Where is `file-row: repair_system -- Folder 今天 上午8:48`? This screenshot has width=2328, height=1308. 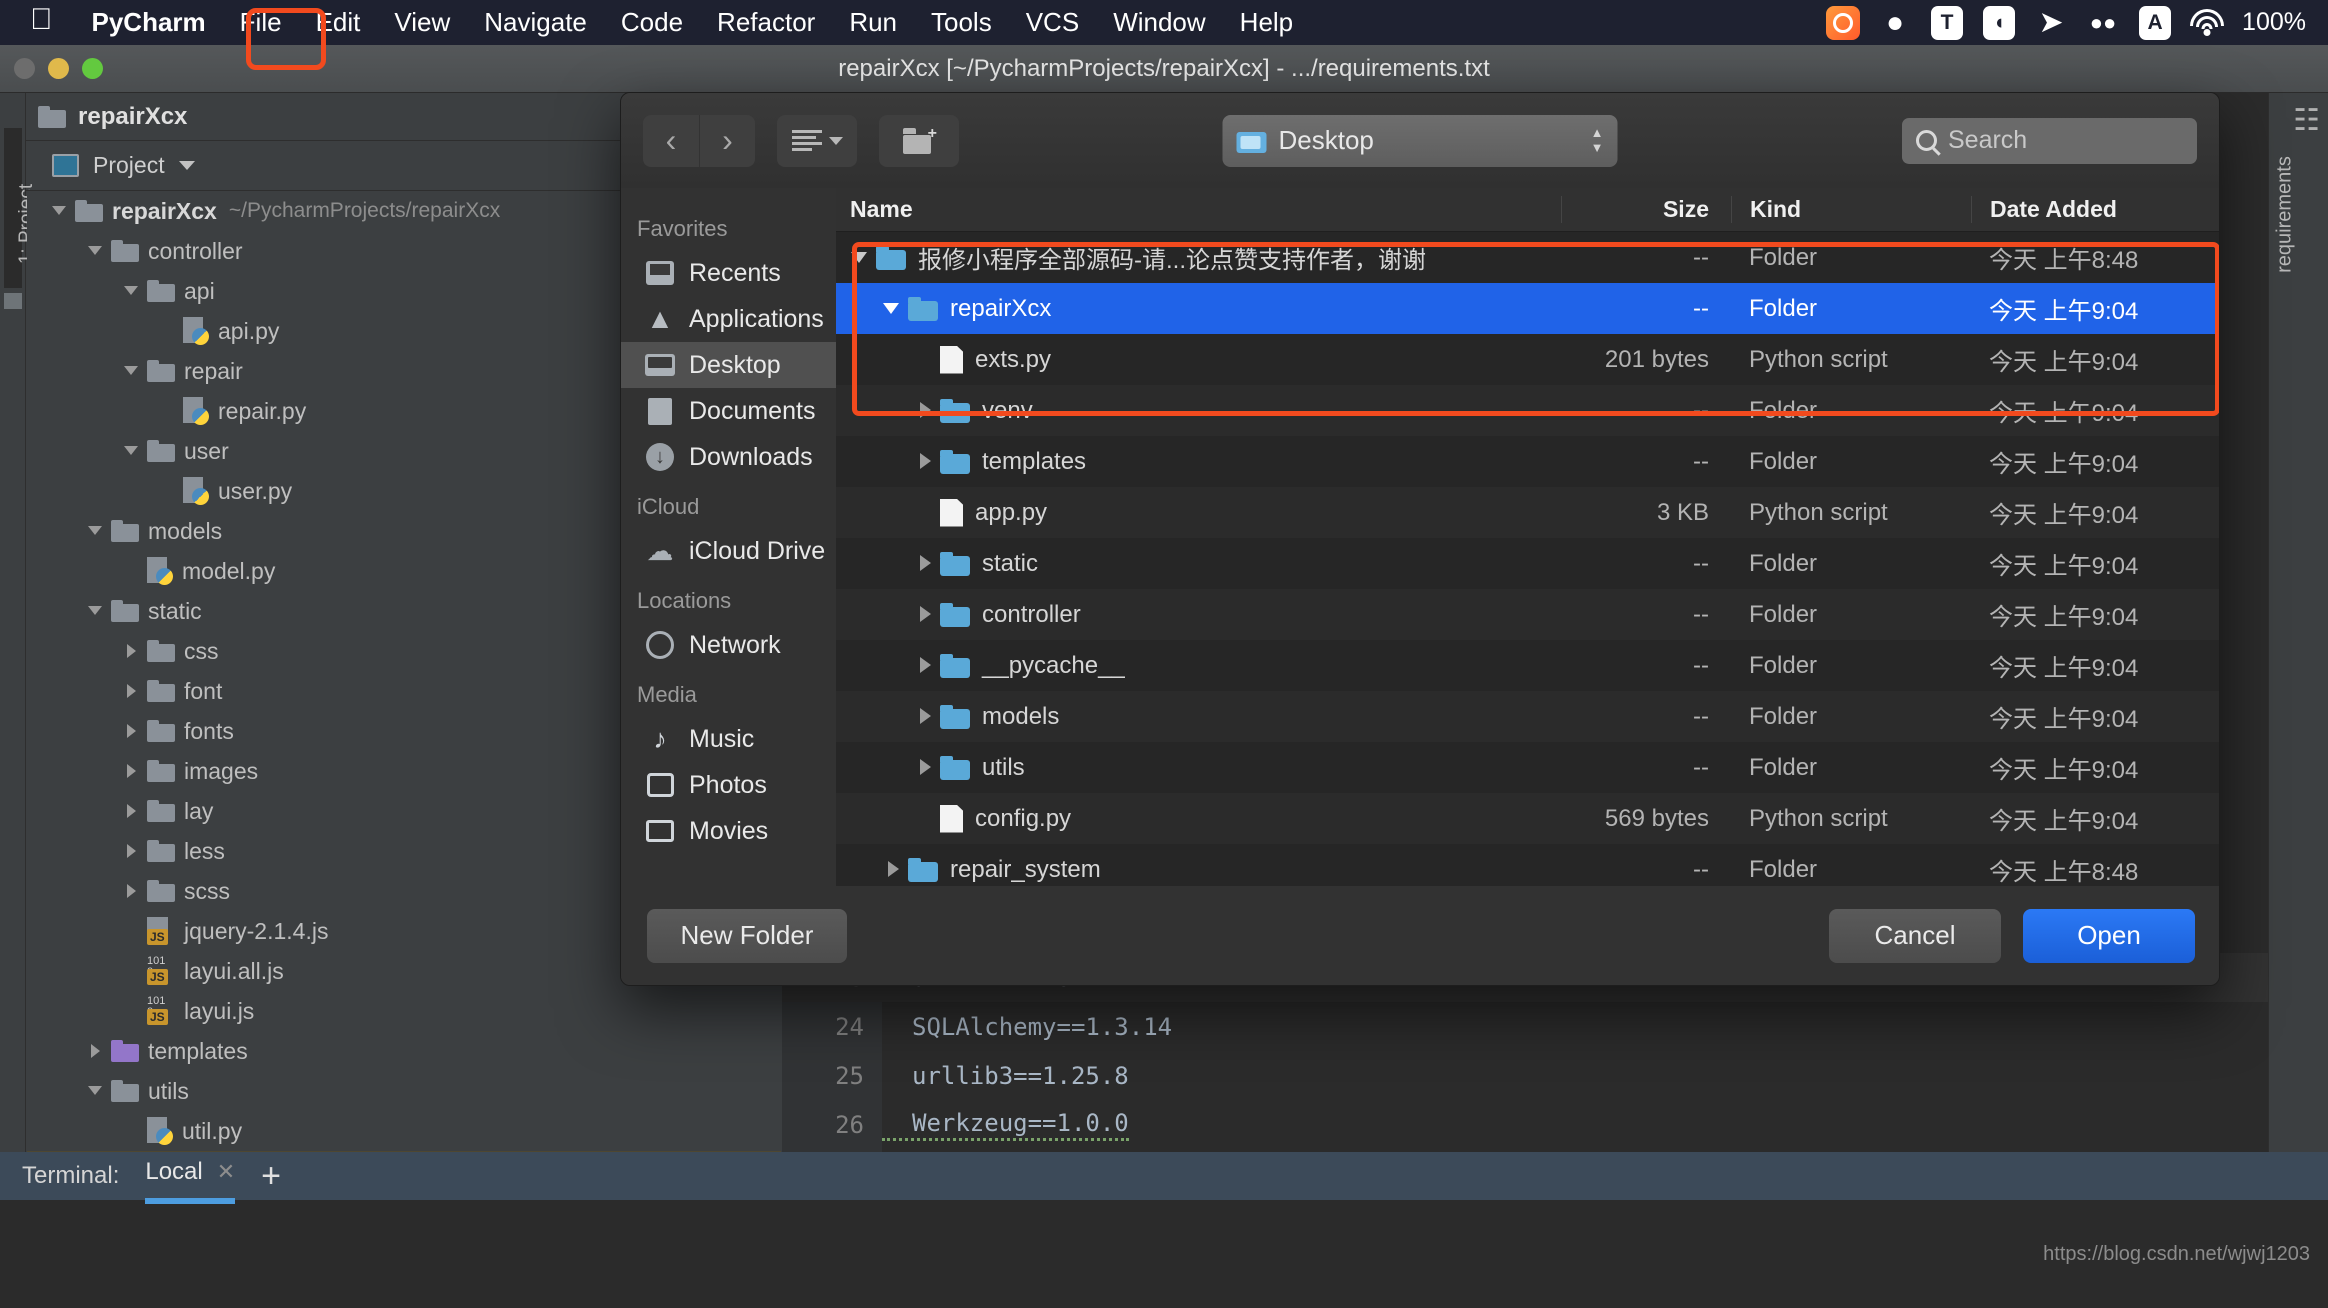 file-row: repair_system -- Folder 今天 上午8:48 is located at coordinates (1527, 866).